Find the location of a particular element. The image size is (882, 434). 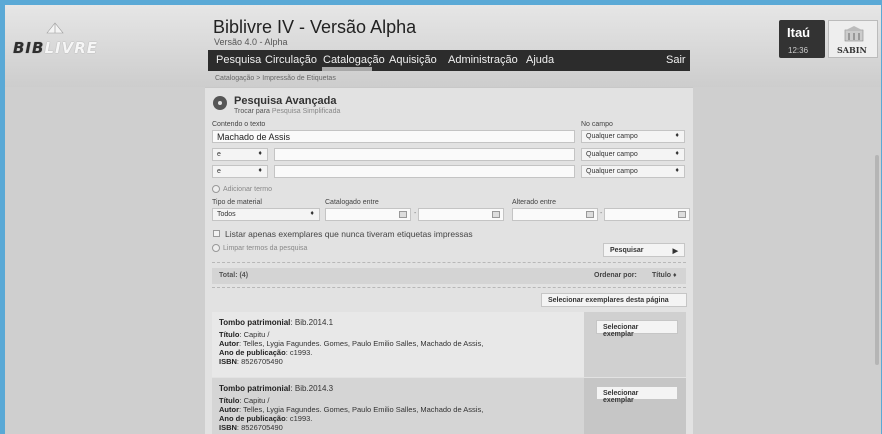

clock: 12:36 is located at coordinates (798, 50).